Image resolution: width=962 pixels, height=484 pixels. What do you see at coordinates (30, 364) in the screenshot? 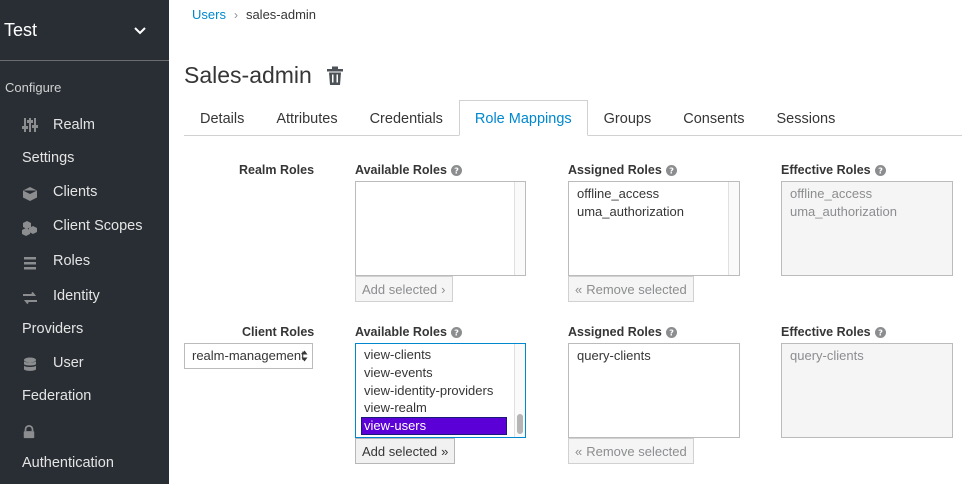
I see `database-icon` at bounding box center [30, 364].